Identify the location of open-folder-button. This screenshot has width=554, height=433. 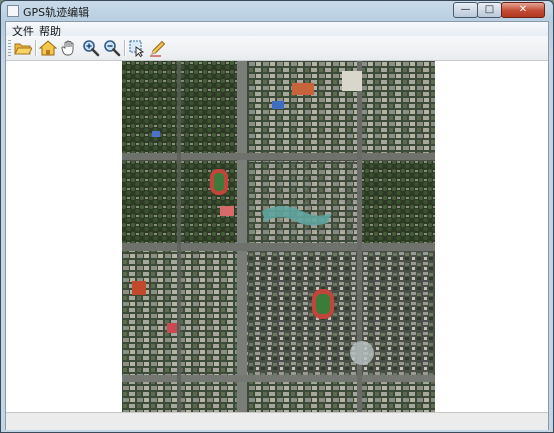
(23, 48).